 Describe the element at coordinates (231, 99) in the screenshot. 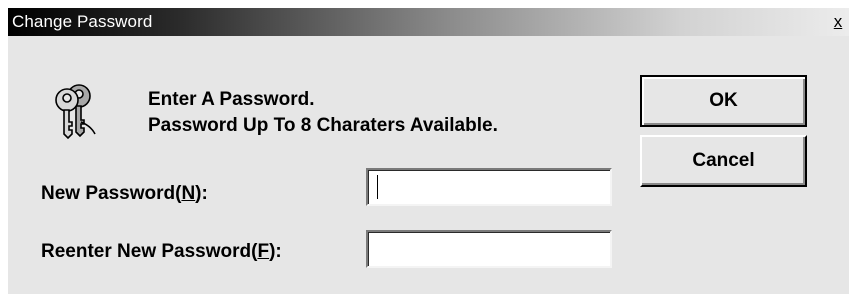

I see `prompt-text-line-1: Enter A Password.` at that location.